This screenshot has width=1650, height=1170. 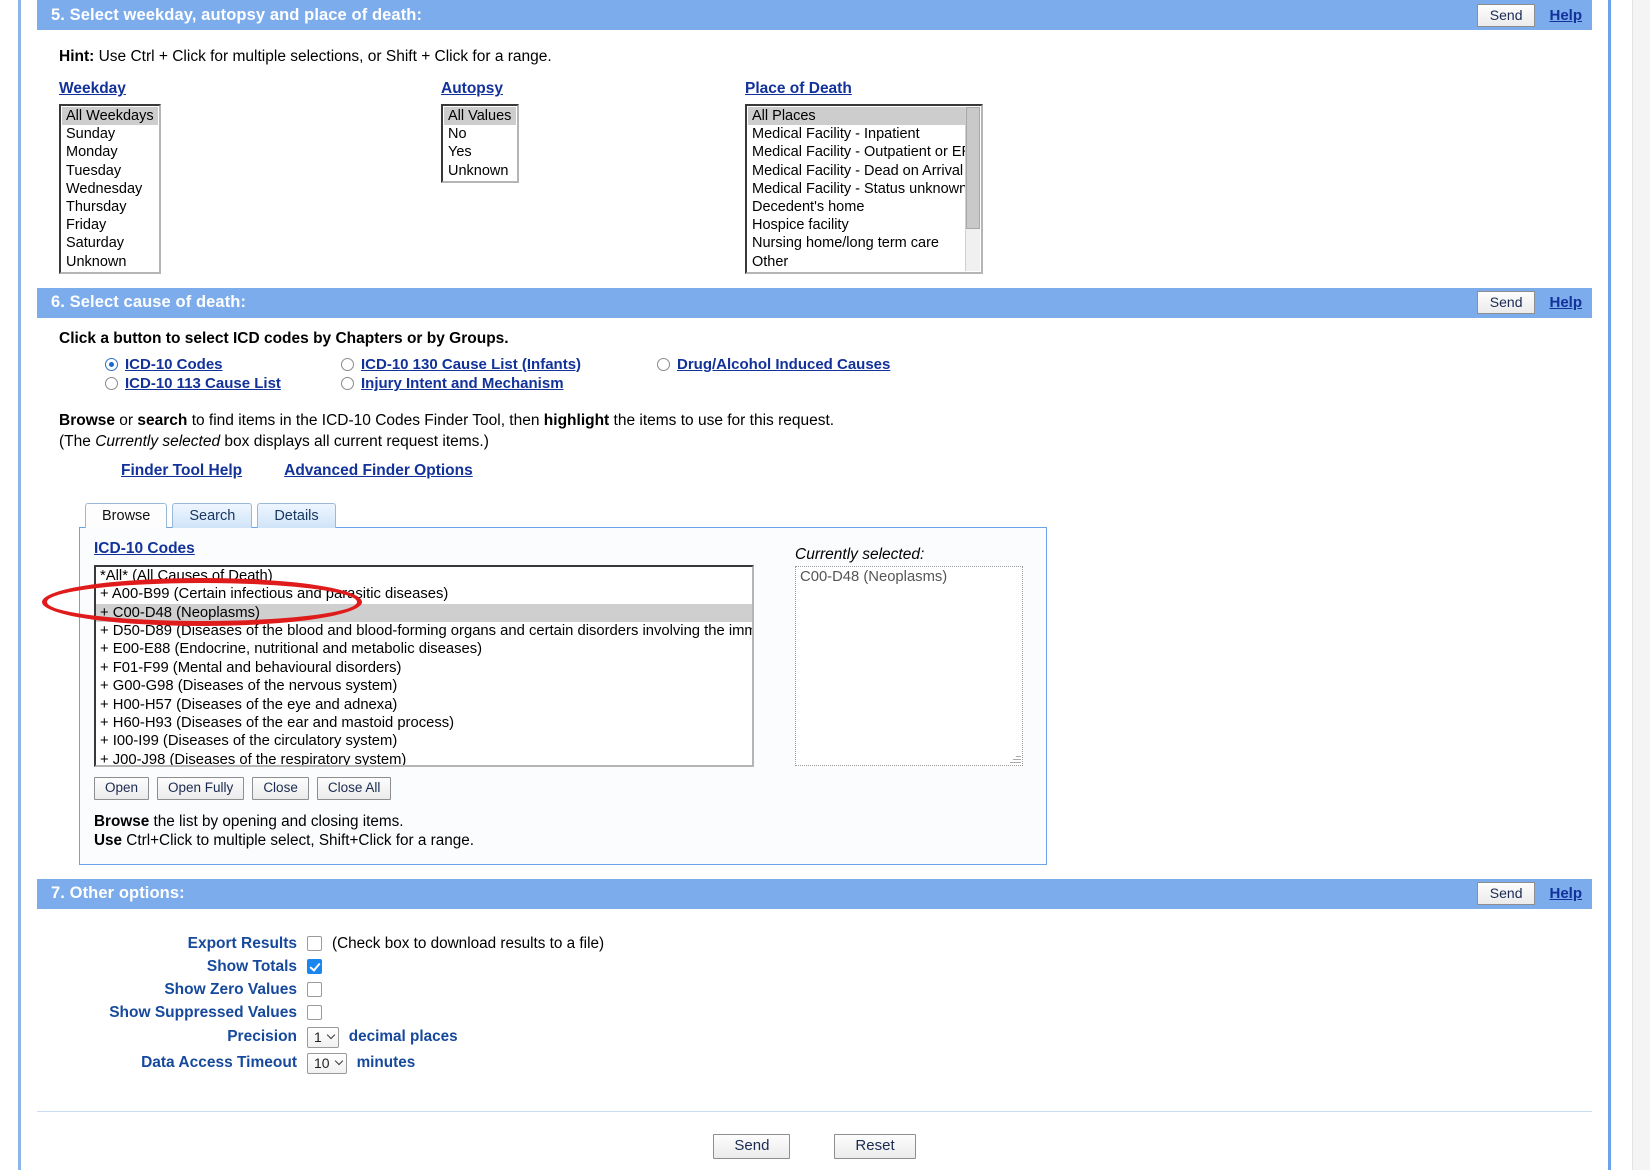 What do you see at coordinates (1565, 302) in the screenshot?
I see `section-6-help-link: Help` at bounding box center [1565, 302].